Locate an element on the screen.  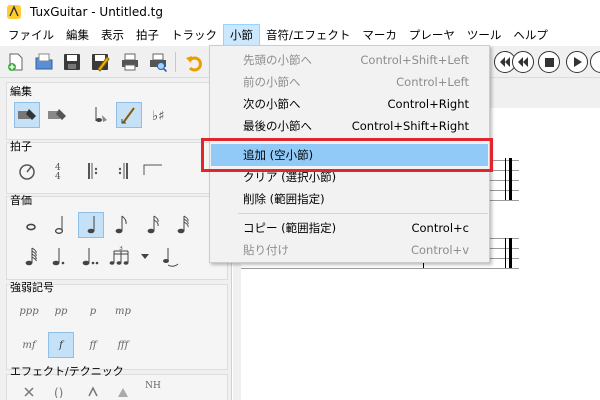
heavy-accent-button is located at coordinates (123, 392).